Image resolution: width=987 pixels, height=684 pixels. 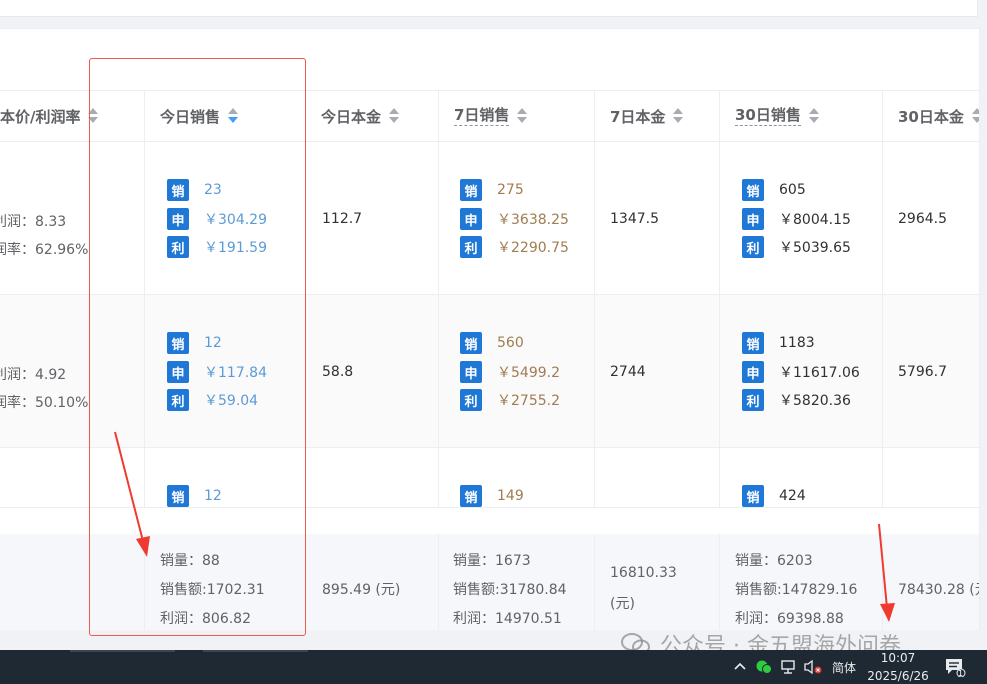 What do you see at coordinates (361, 590) in the screenshot?
I see `summary-cost: 895.49 (元)` at bounding box center [361, 590].